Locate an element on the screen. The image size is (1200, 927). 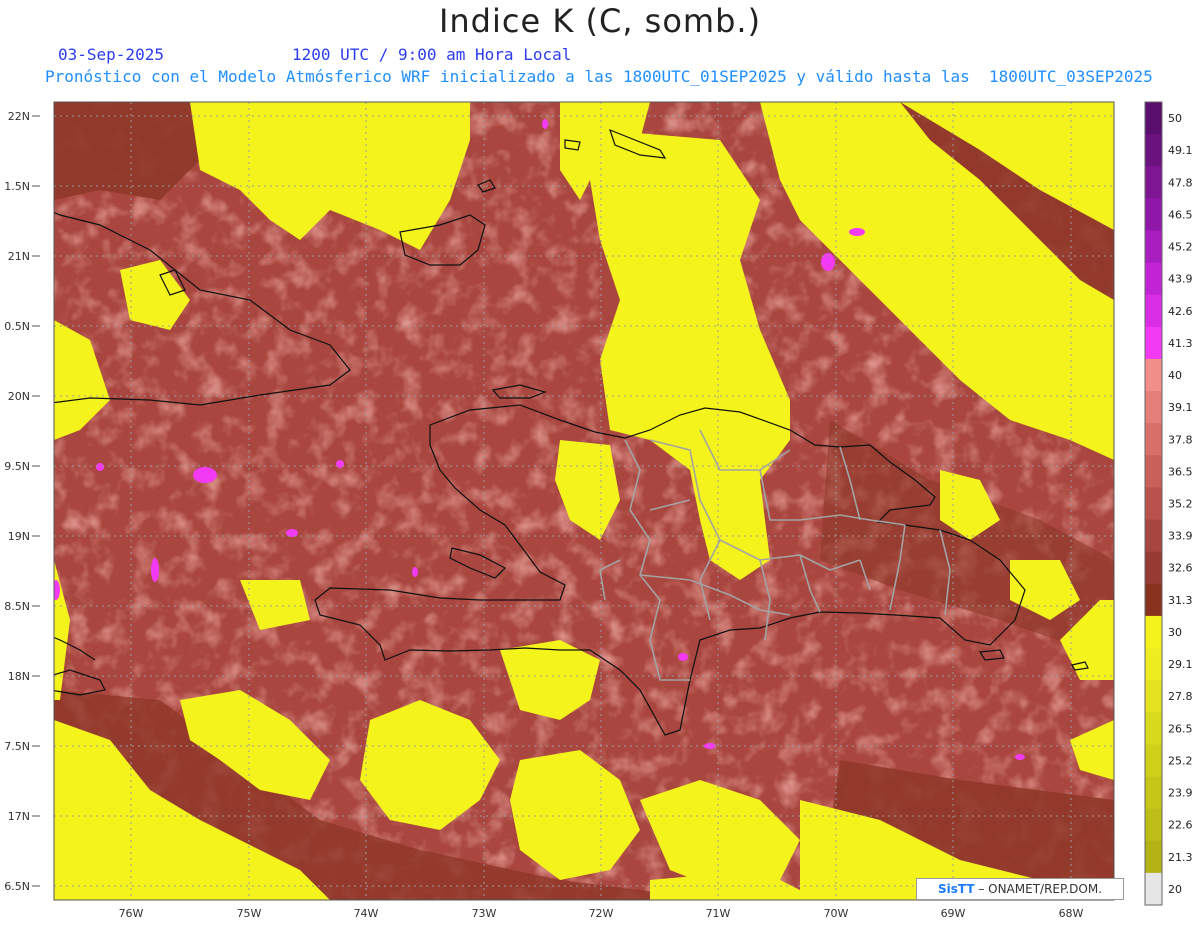
lat-label: 8.5N is located at coordinates (17, 606).